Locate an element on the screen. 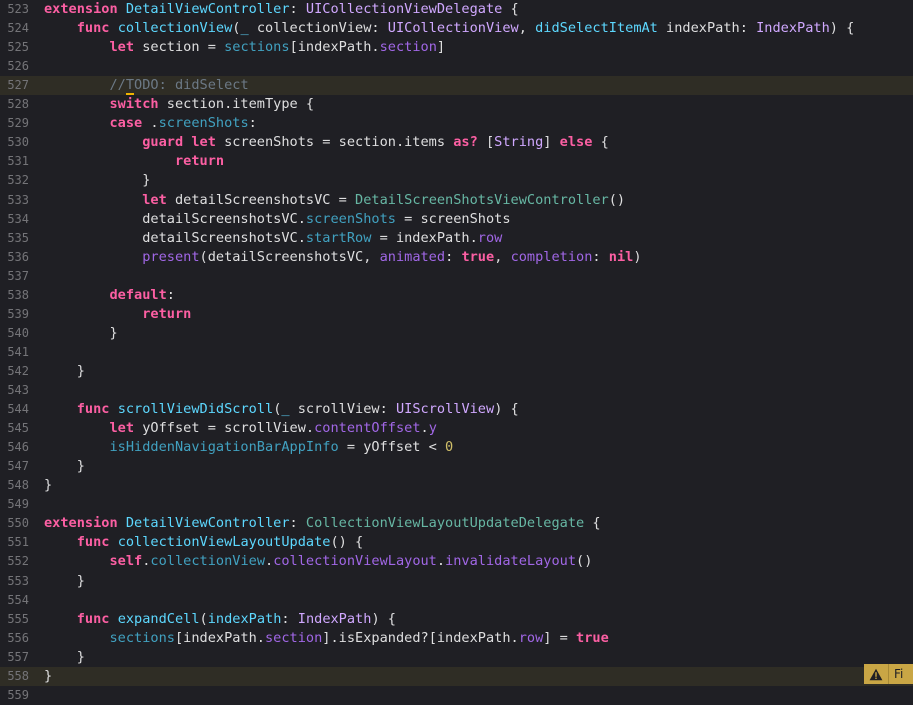  code-line: 554 is located at coordinates (456, 600).